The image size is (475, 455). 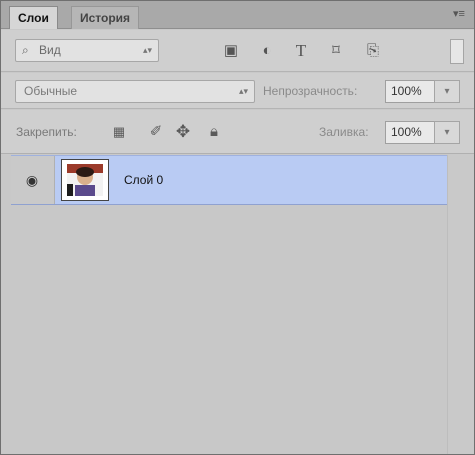 What do you see at coordinates (460, 304) in the screenshot?
I see `layers-scrollbar` at bounding box center [460, 304].